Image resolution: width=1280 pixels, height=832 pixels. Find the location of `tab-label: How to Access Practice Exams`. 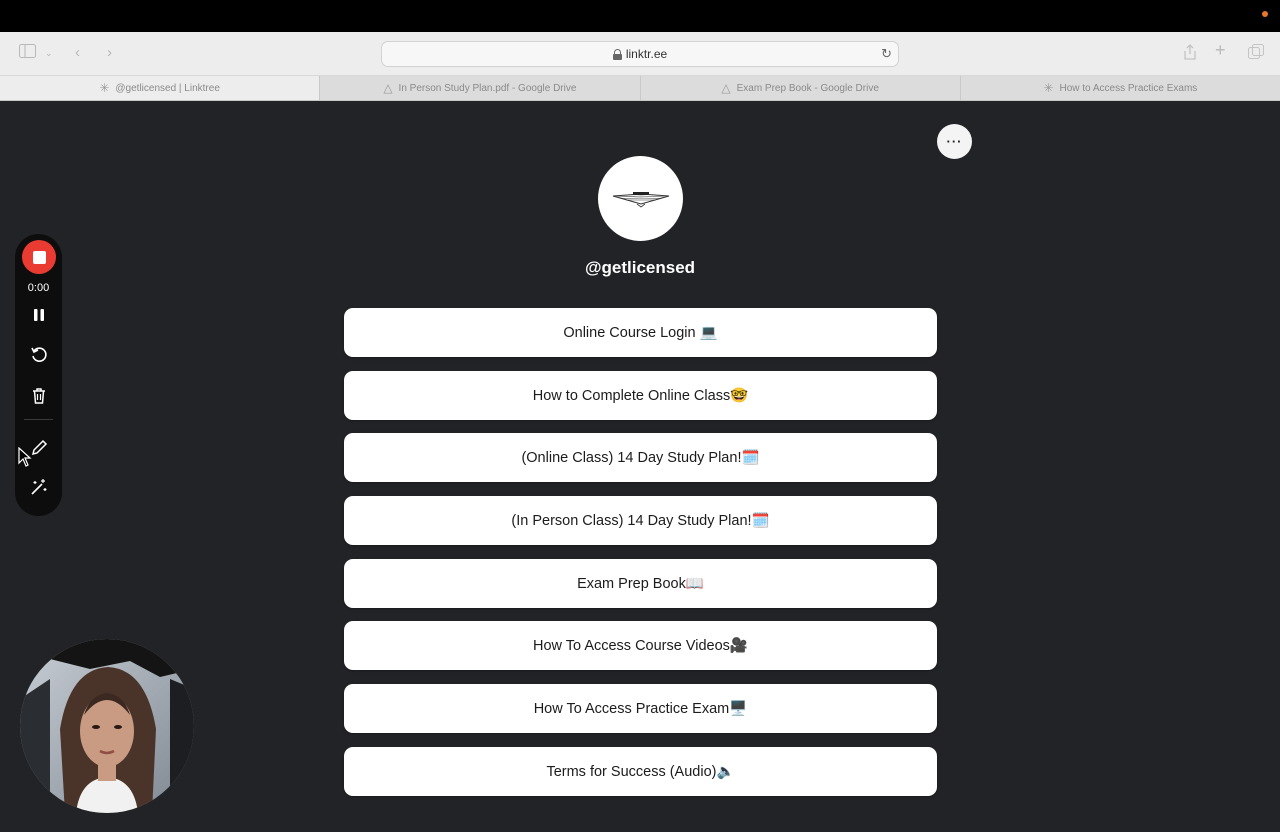

tab-label: How to Access Practice Exams is located at coordinates (1128, 88).